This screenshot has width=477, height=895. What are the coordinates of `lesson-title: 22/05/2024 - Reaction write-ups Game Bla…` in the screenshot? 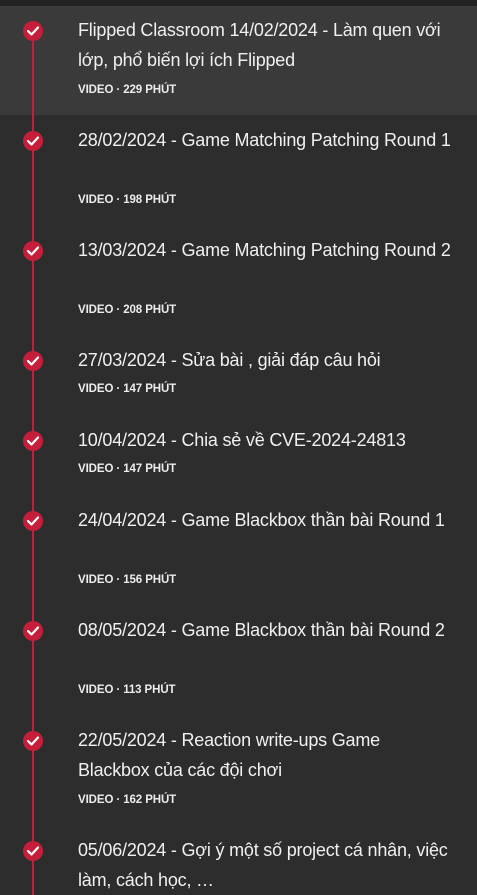 It's located at (265, 755).